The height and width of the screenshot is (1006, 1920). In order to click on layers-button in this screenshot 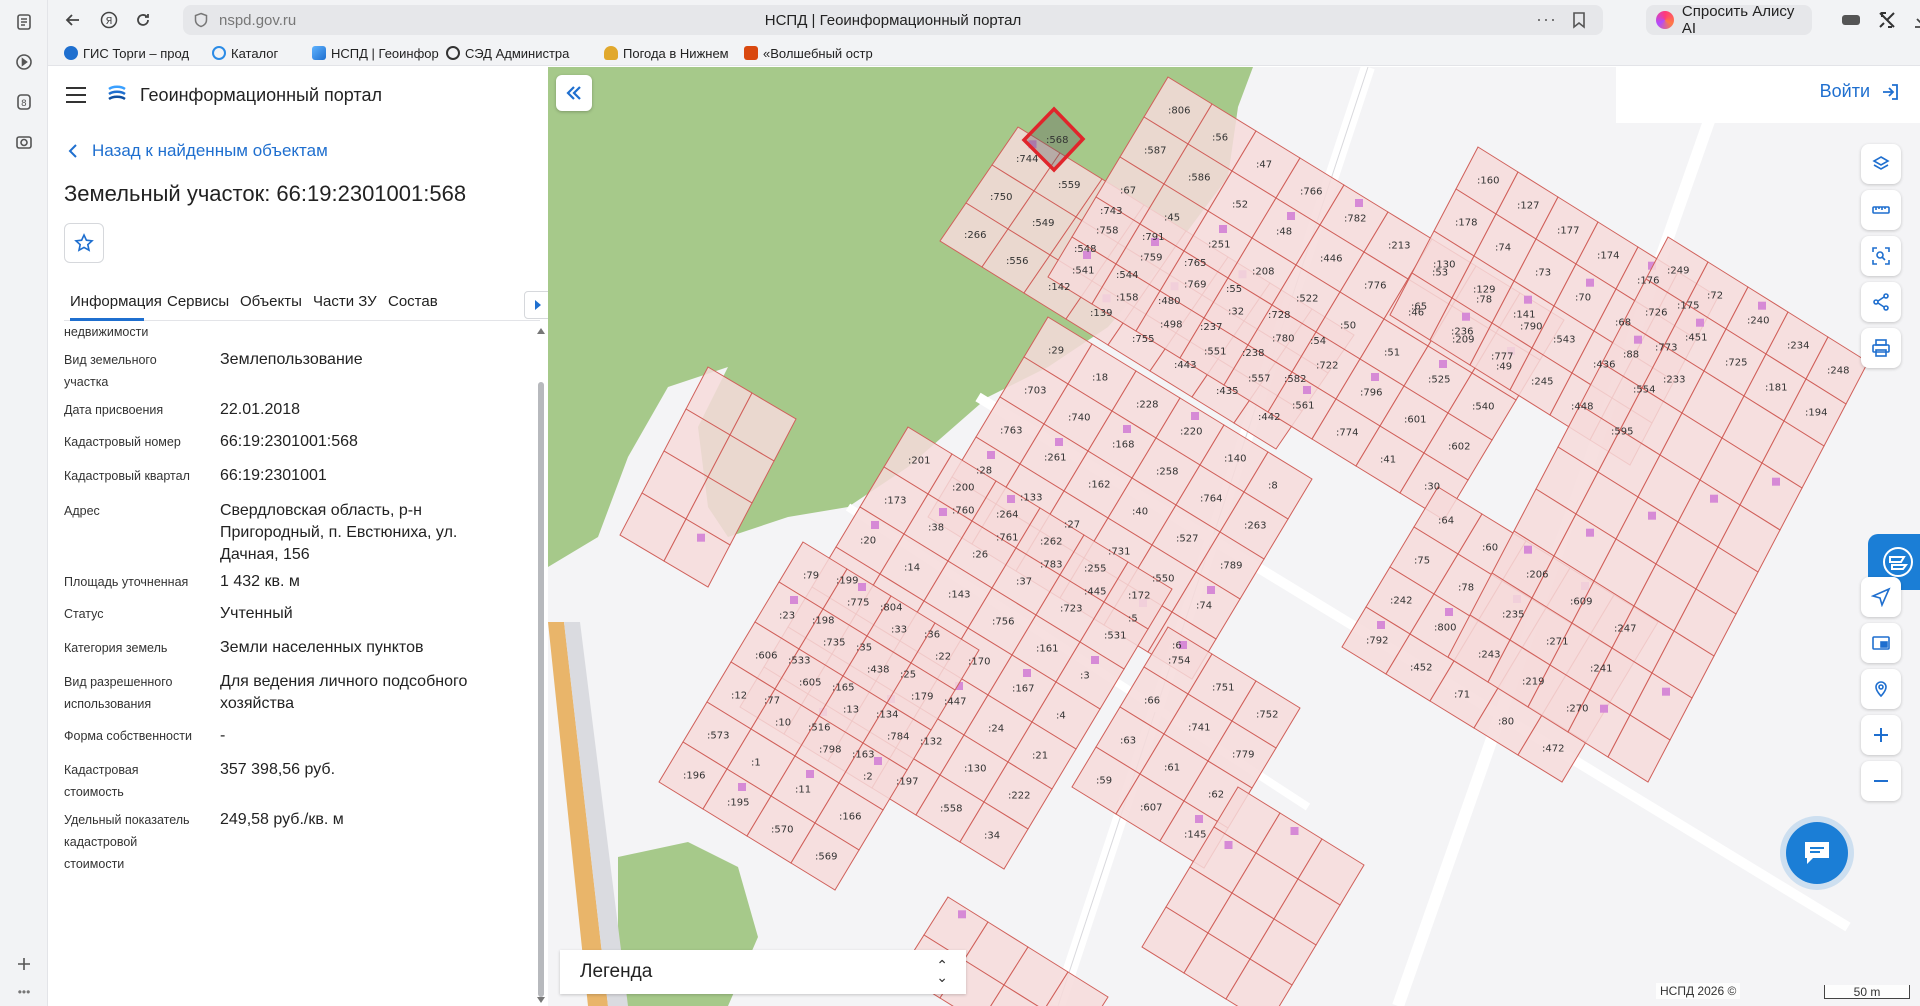, I will do `click(1881, 164)`.